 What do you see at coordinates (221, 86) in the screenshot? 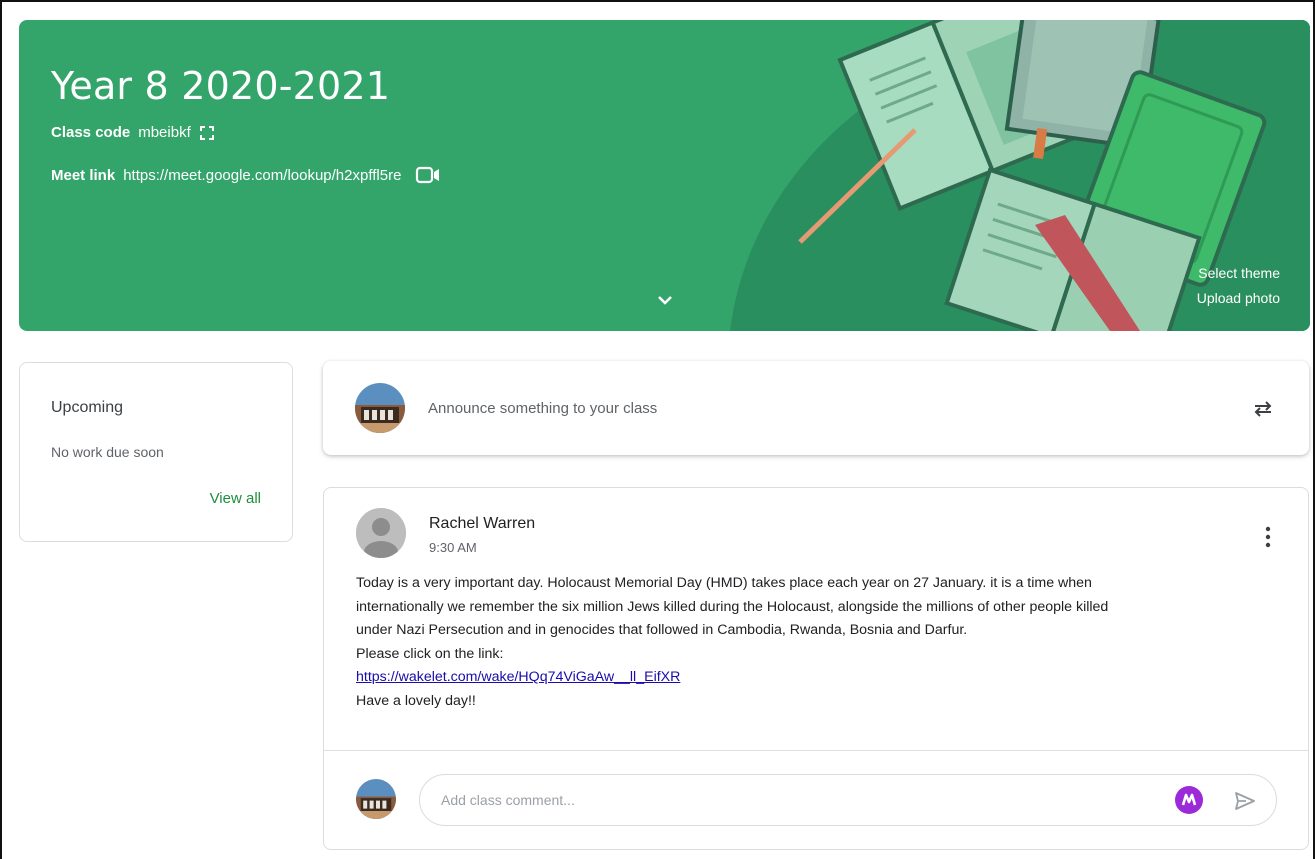
I see `class-title: Year 8 2020-2021` at bounding box center [221, 86].